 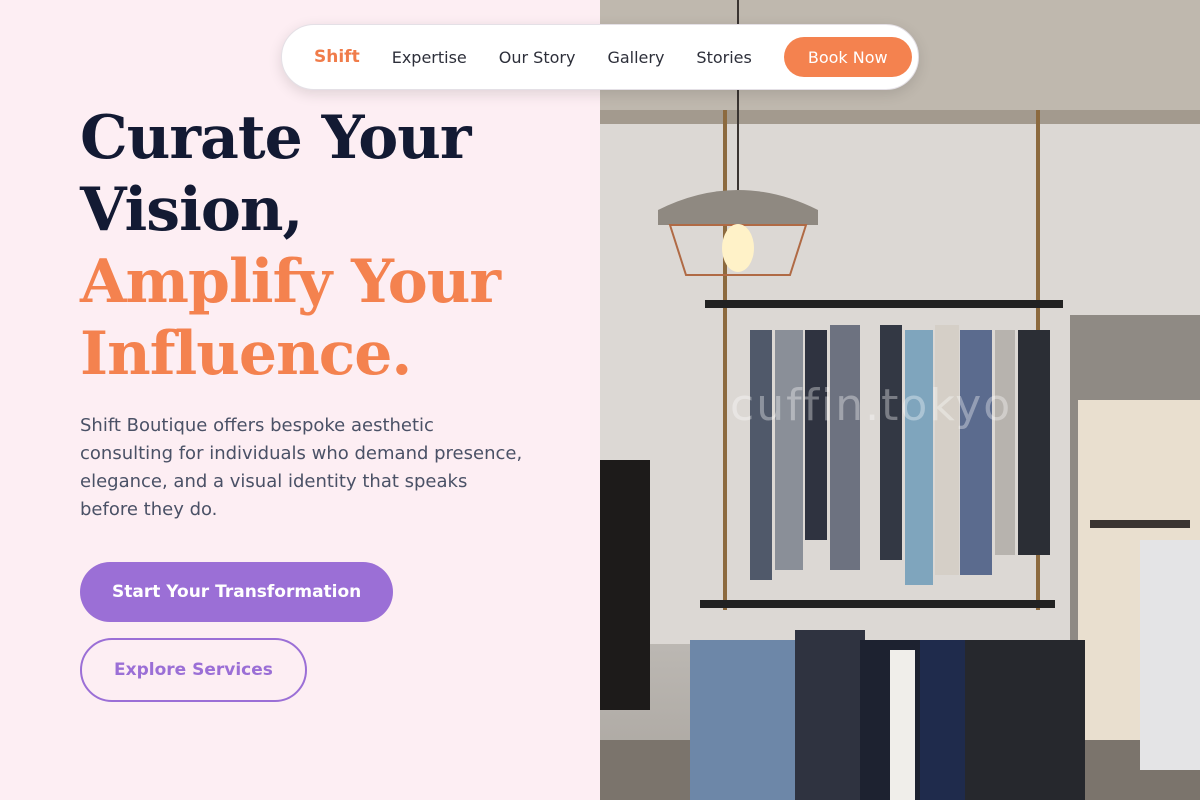 What do you see at coordinates (191, 210) in the screenshot?
I see `headline-line-2: Vision,` at bounding box center [191, 210].